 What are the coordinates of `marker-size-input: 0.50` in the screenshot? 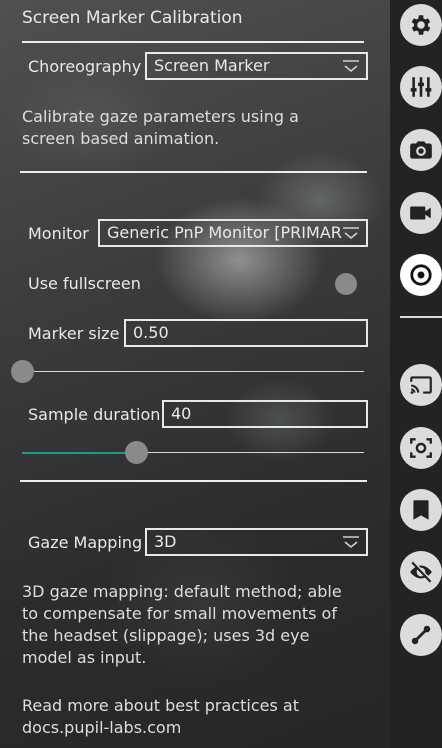 It's located at (246, 333).